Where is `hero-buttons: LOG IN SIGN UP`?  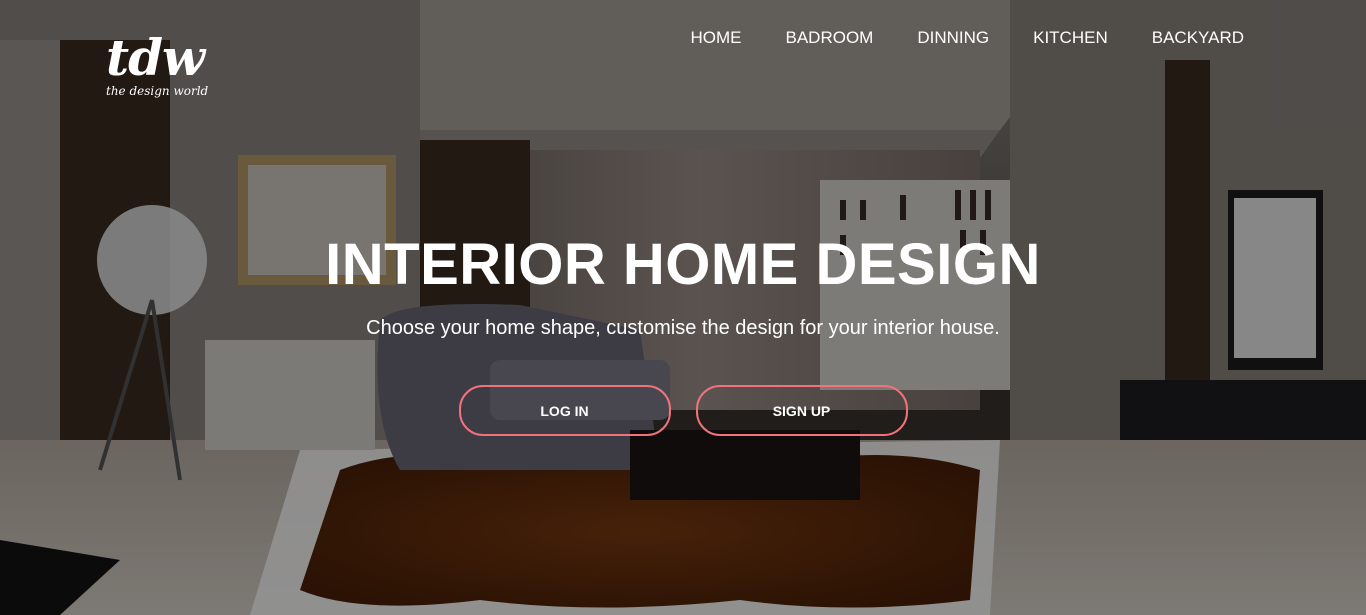
hero-buttons: LOG IN SIGN UP is located at coordinates (683, 410).